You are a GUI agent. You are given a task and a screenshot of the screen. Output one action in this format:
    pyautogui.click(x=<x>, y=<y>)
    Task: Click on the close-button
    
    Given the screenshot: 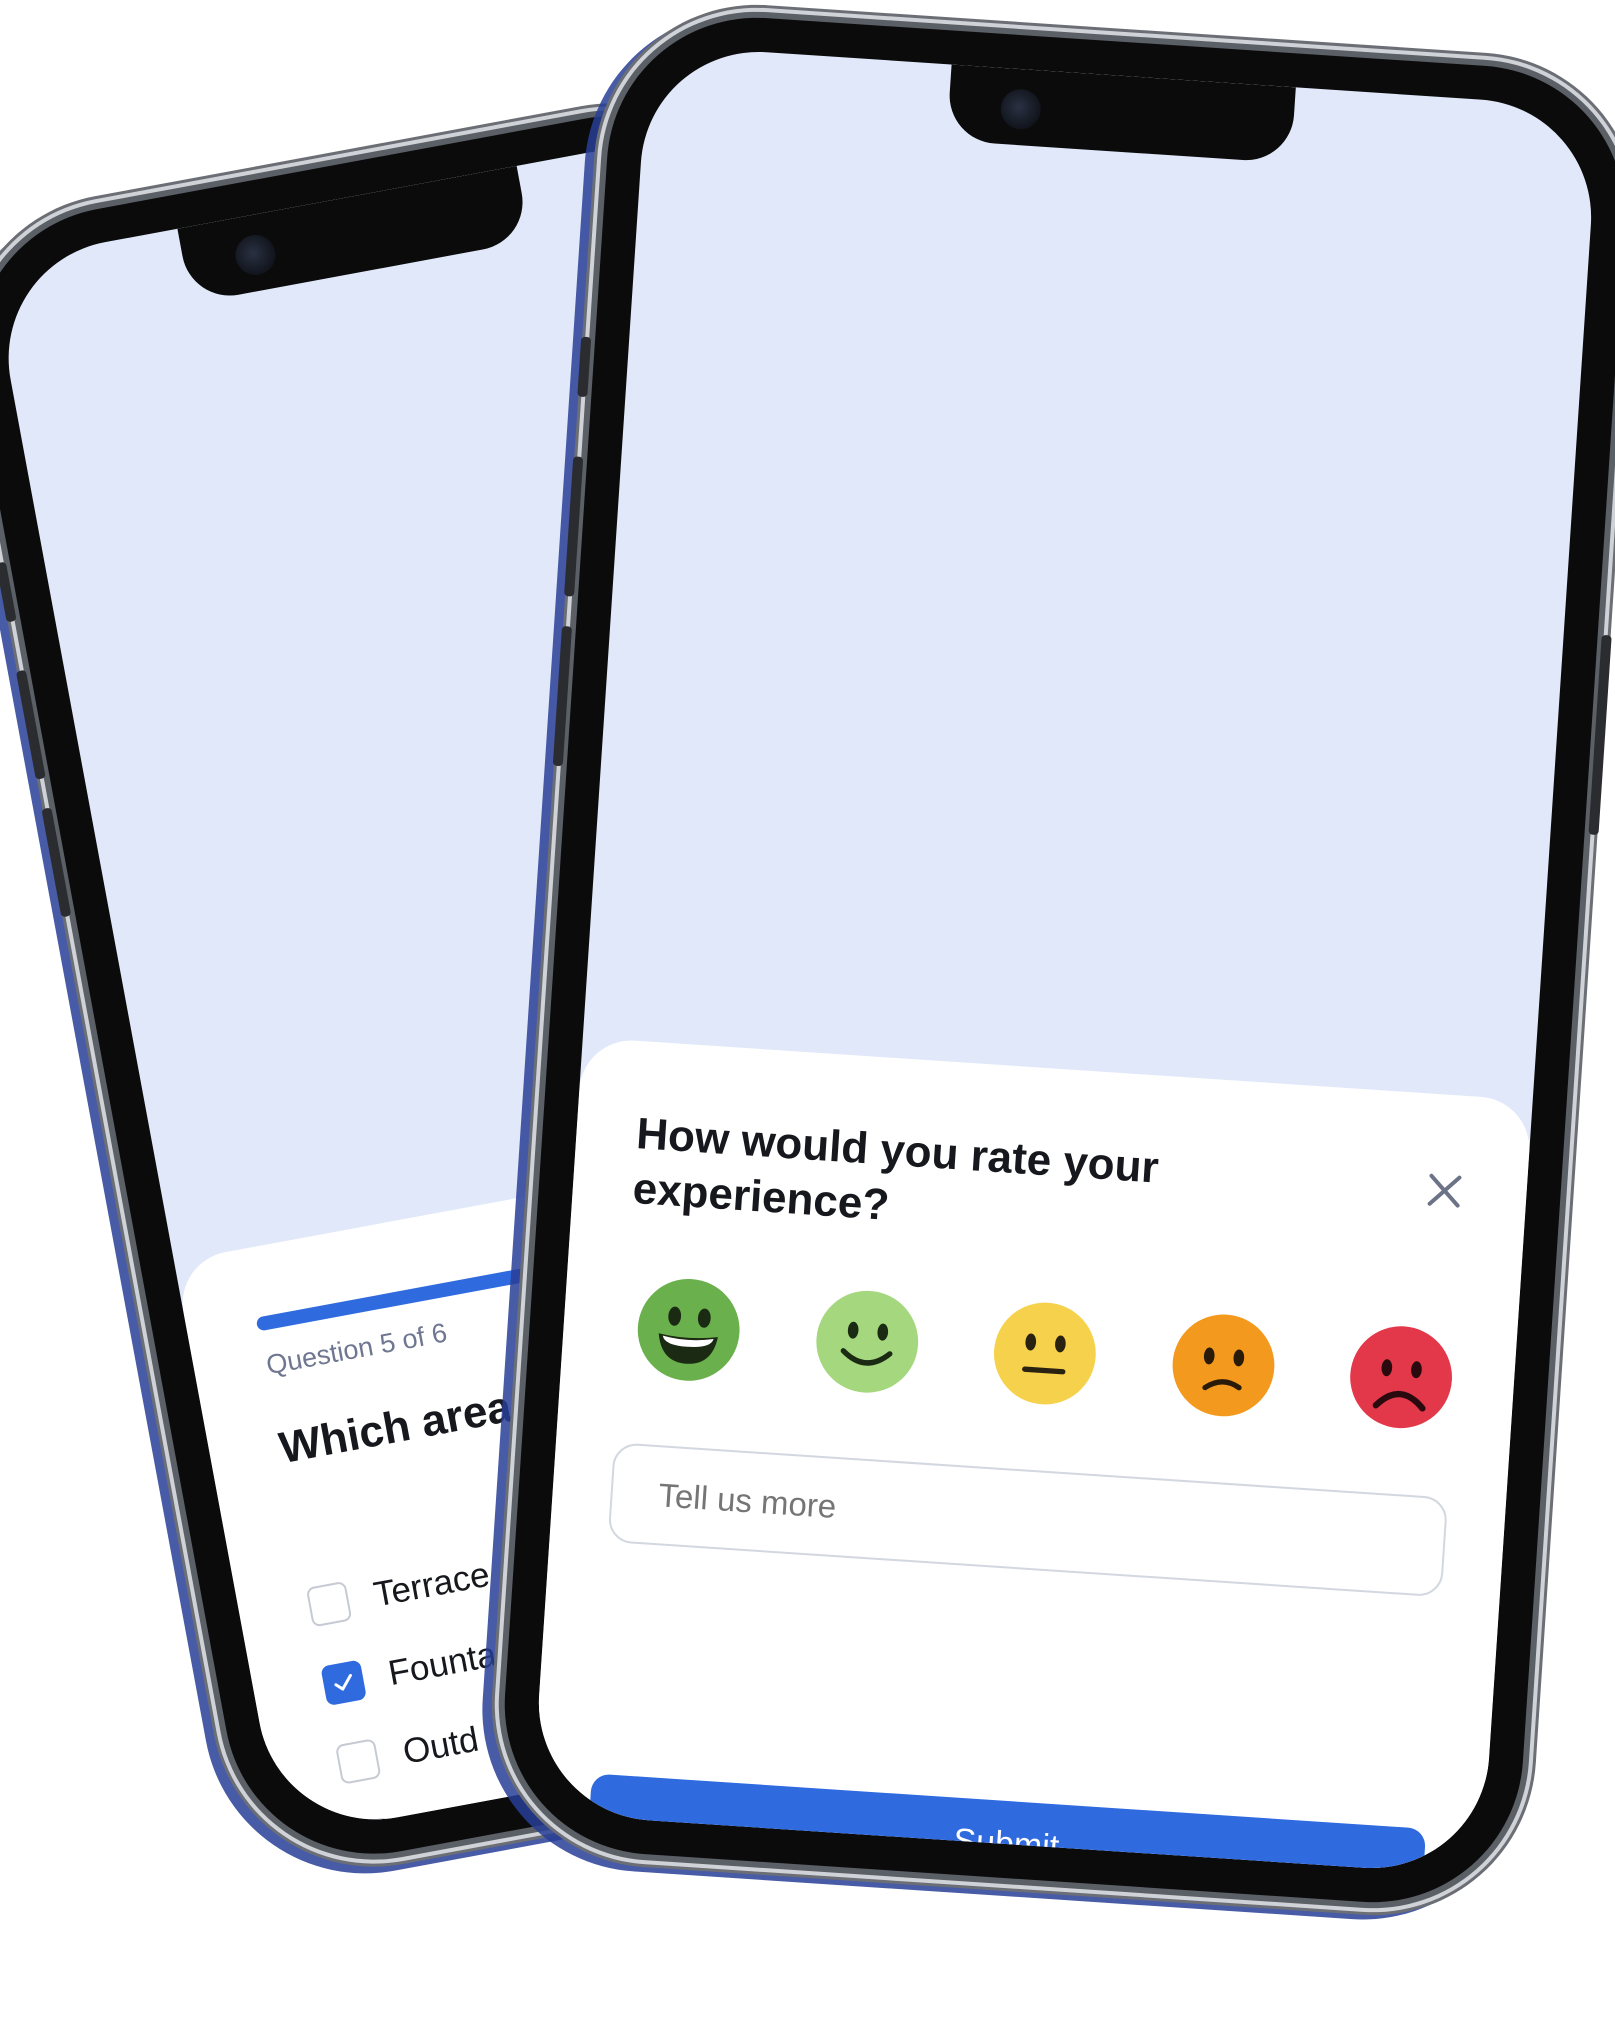 What is the action you would take?
    pyautogui.click(x=1444, y=1190)
    